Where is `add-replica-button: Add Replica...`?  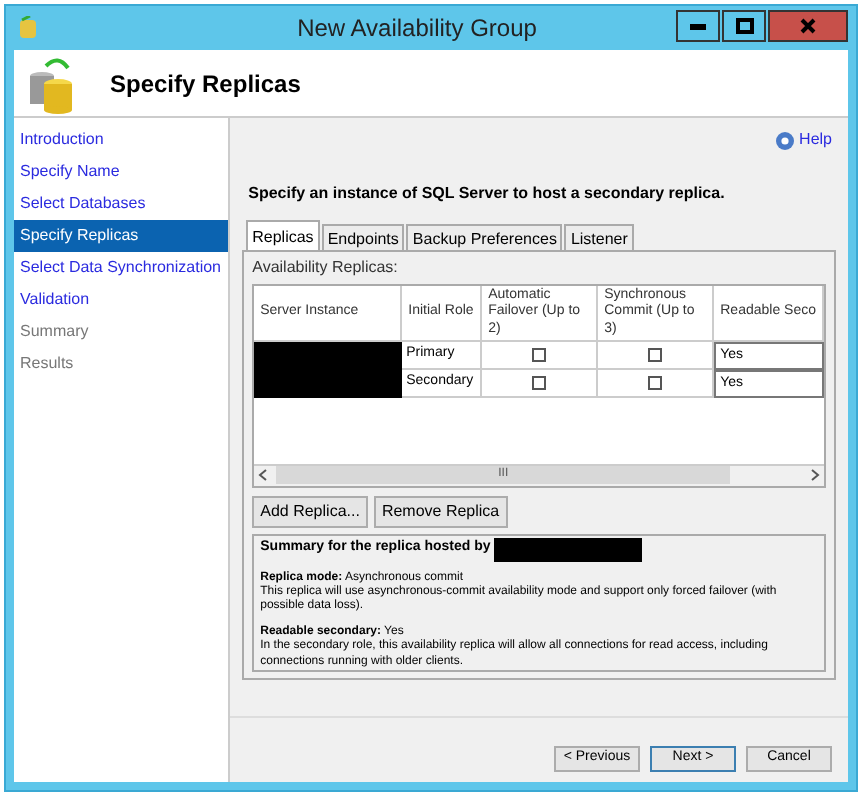 add-replica-button: Add Replica... is located at coordinates (310, 511).